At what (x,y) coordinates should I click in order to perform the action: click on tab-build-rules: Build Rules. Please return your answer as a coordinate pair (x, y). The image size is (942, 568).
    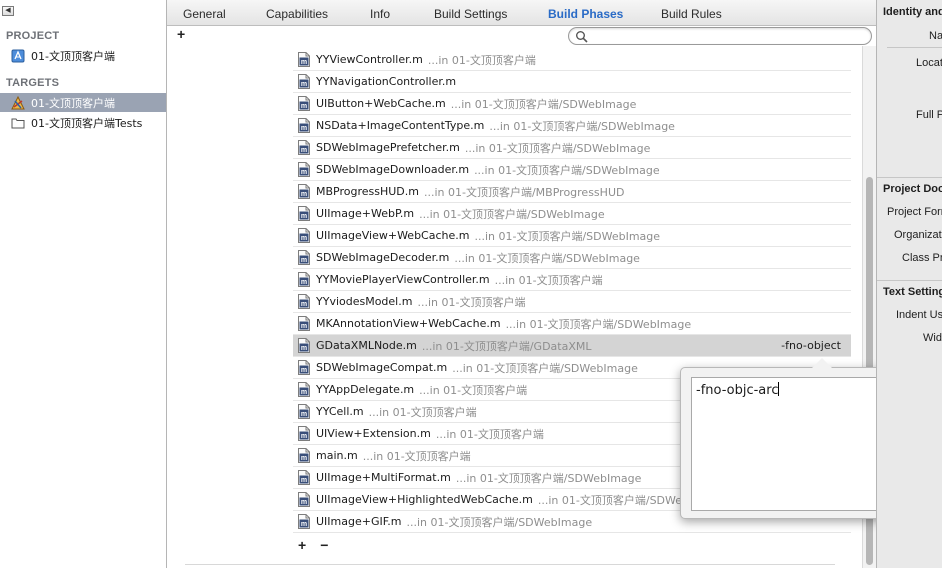
    Looking at the image, I should click on (691, 14).